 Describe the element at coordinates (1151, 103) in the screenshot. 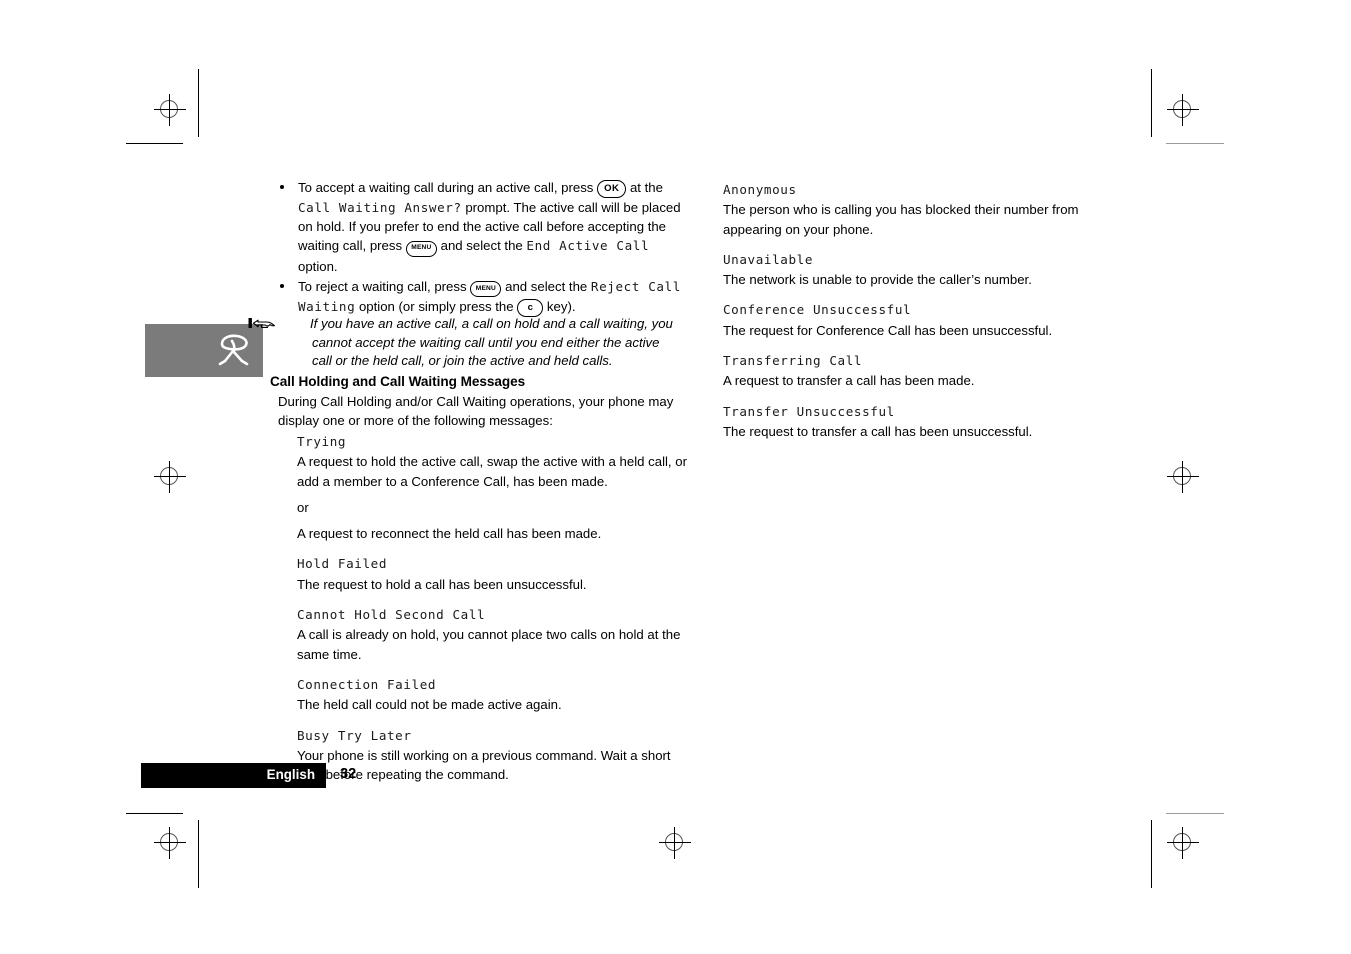

I see `crop-mark-top-right-vertical` at that location.